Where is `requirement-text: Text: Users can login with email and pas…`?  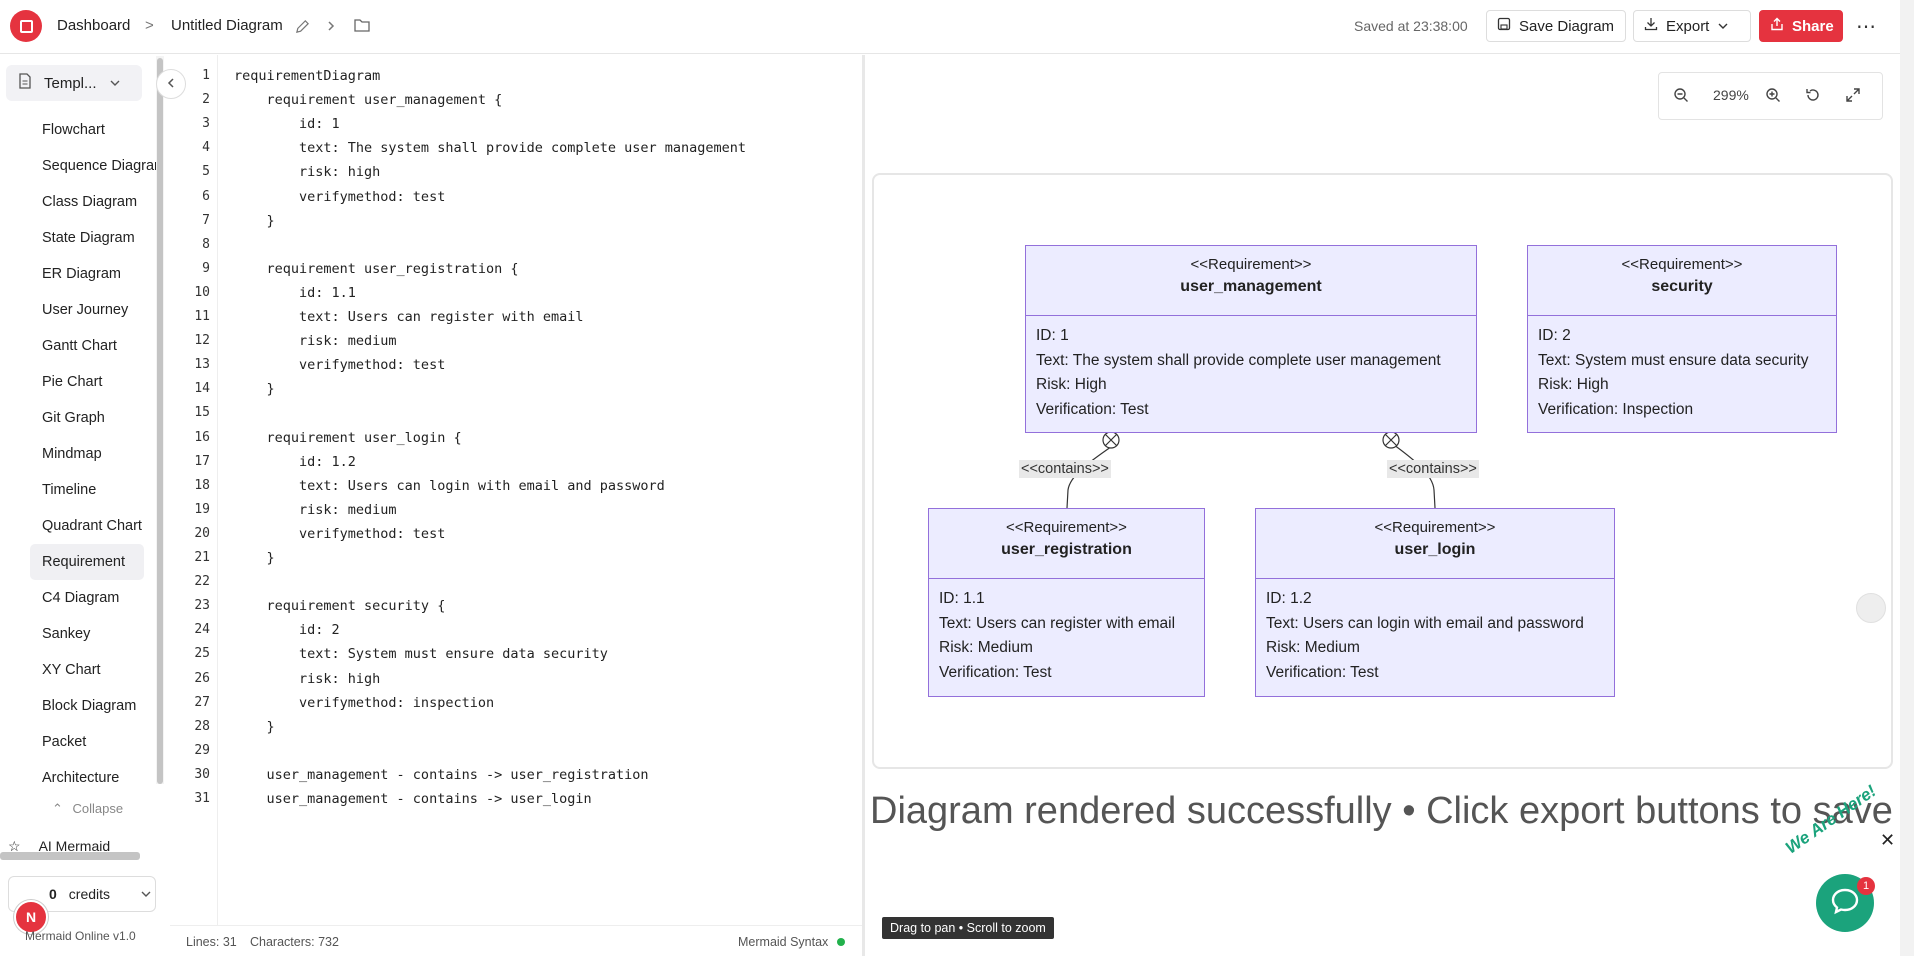
requirement-text: Text: Users can login with email and pas… is located at coordinates (1425, 623).